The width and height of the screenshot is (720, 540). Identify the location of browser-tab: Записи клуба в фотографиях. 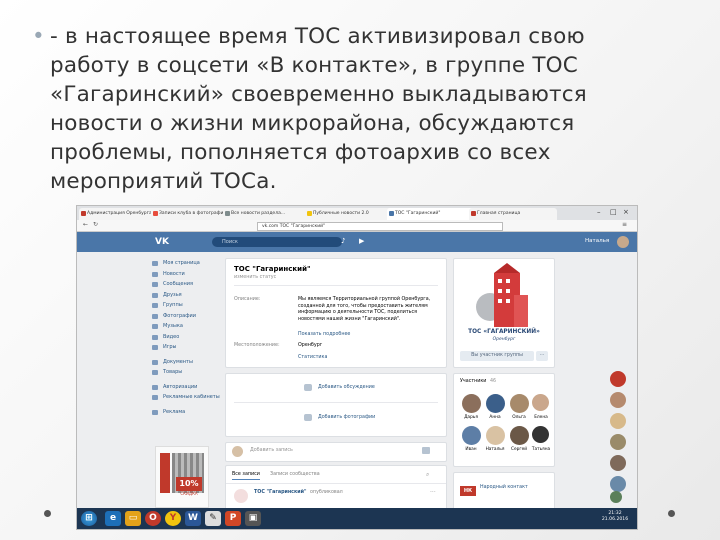
(190, 214).